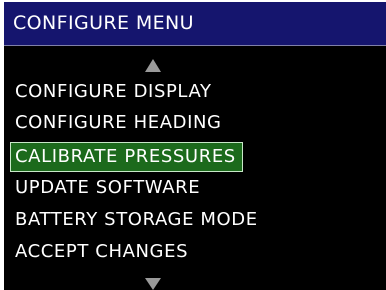 This screenshot has width=386, height=290. Describe the element at coordinates (153, 65) in the screenshot. I see `scroll-up-icon` at that location.